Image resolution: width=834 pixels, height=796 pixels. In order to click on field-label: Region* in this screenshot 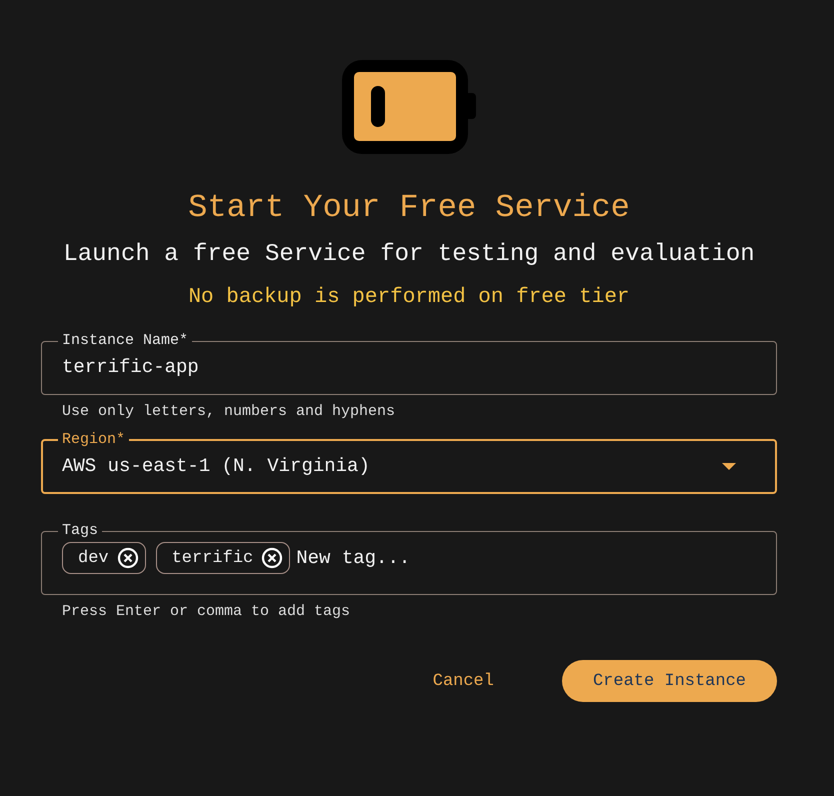, I will do `click(93, 440)`.